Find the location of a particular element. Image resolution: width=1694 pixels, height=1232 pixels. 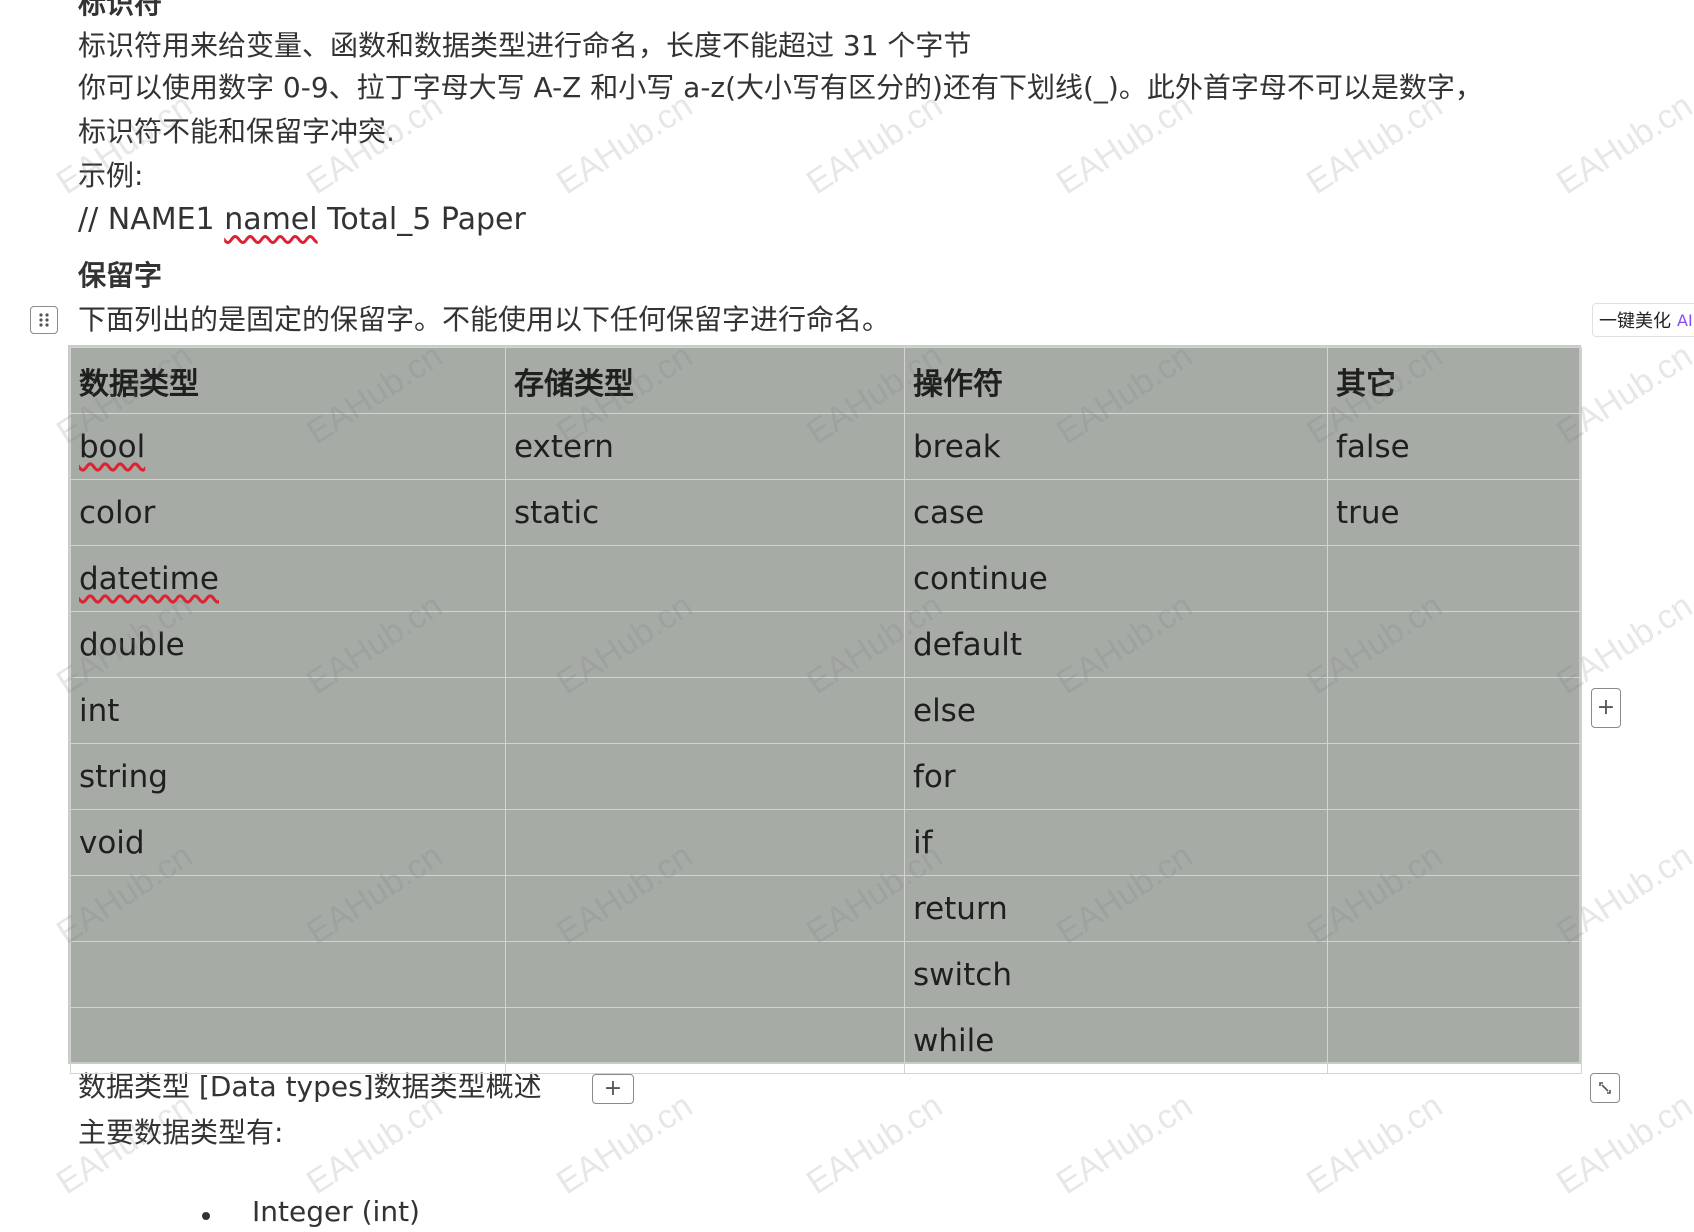

add-row-button: + is located at coordinates (613, 1089).